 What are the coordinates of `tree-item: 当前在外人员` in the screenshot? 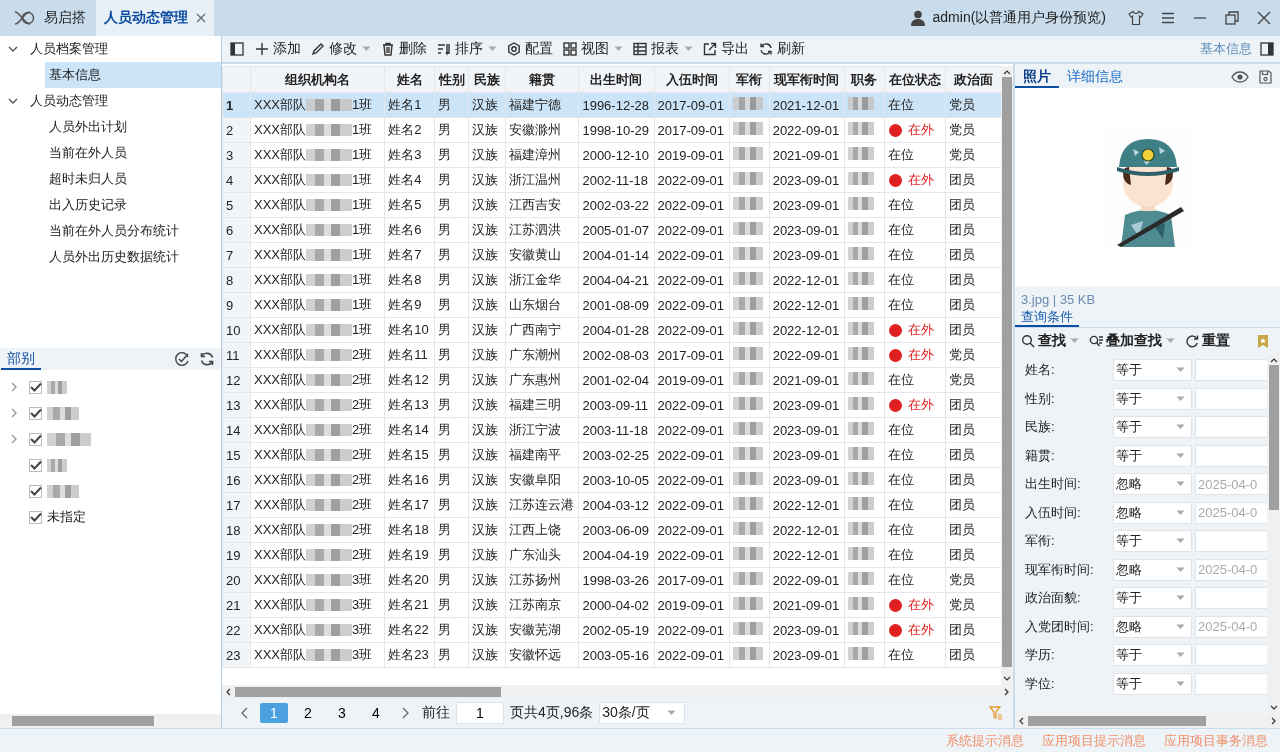 It's located at (133, 153).